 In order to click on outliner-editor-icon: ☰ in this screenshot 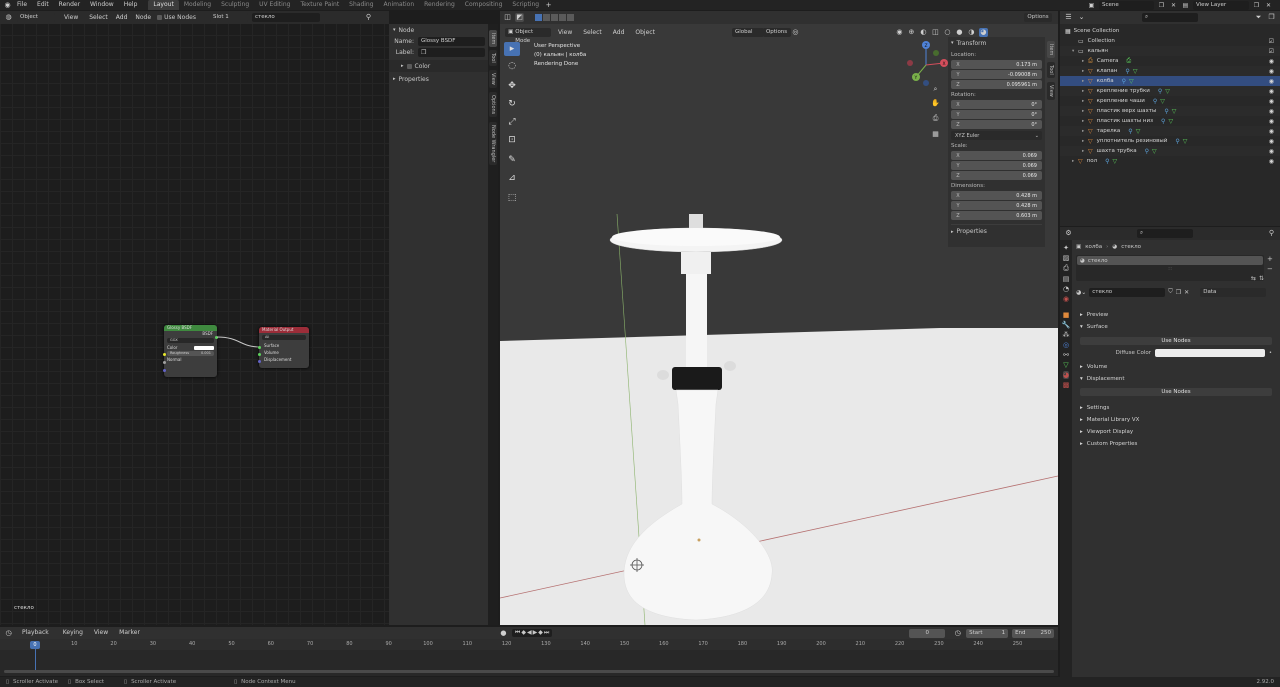, I will do `click(1068, 17)`.